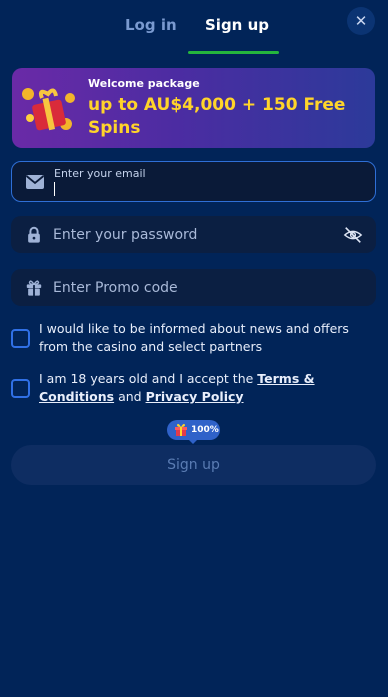 The height and width of the screenshot is (697, 388). I want to click on promo-subtitle: Welcome package, so click(144, 83).